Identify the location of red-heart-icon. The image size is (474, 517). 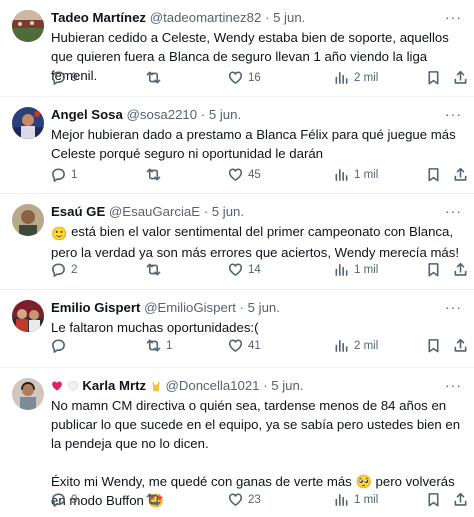
(57, 386).